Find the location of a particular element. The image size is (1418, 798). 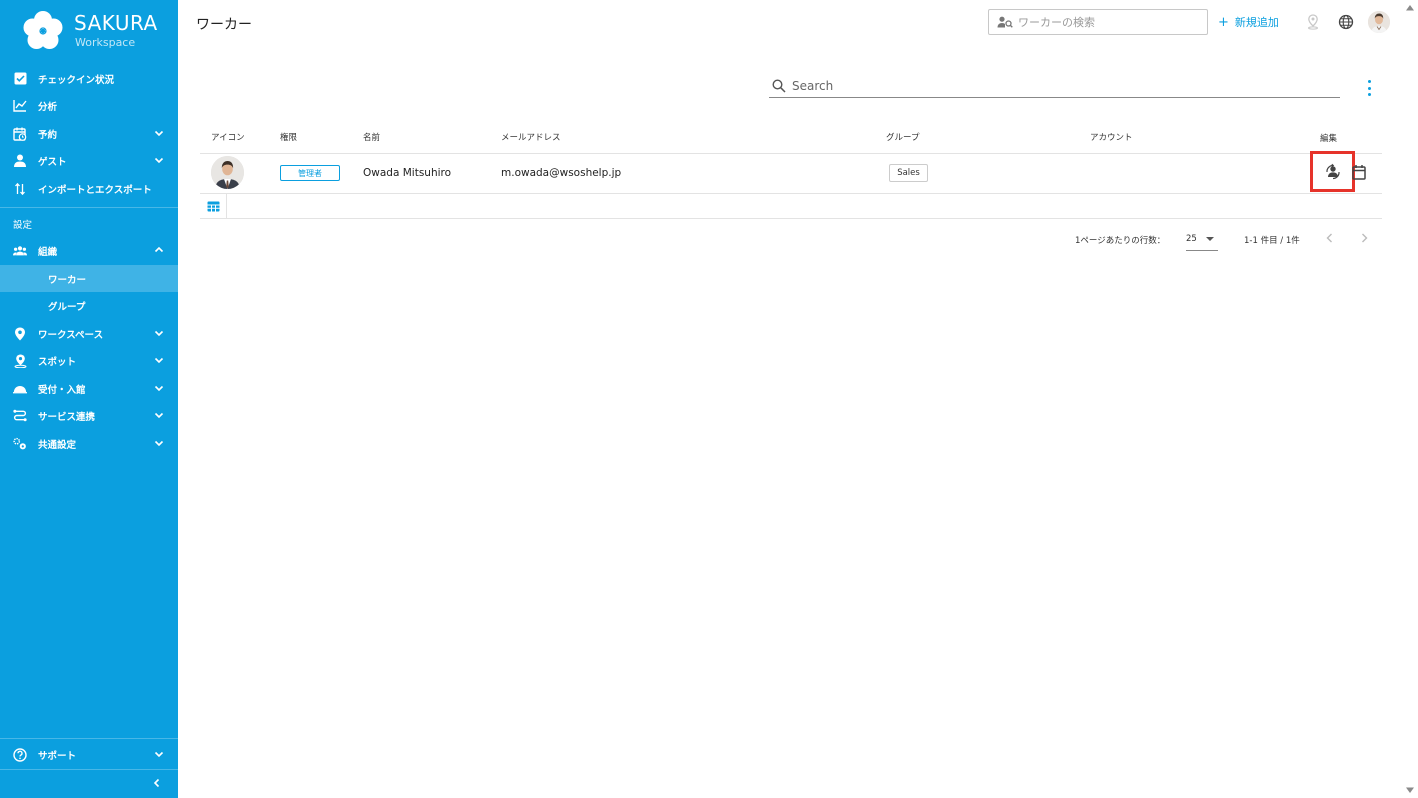

sidebar-item-import-export: インポートとエクスポート is located at coordinates (89, 188).